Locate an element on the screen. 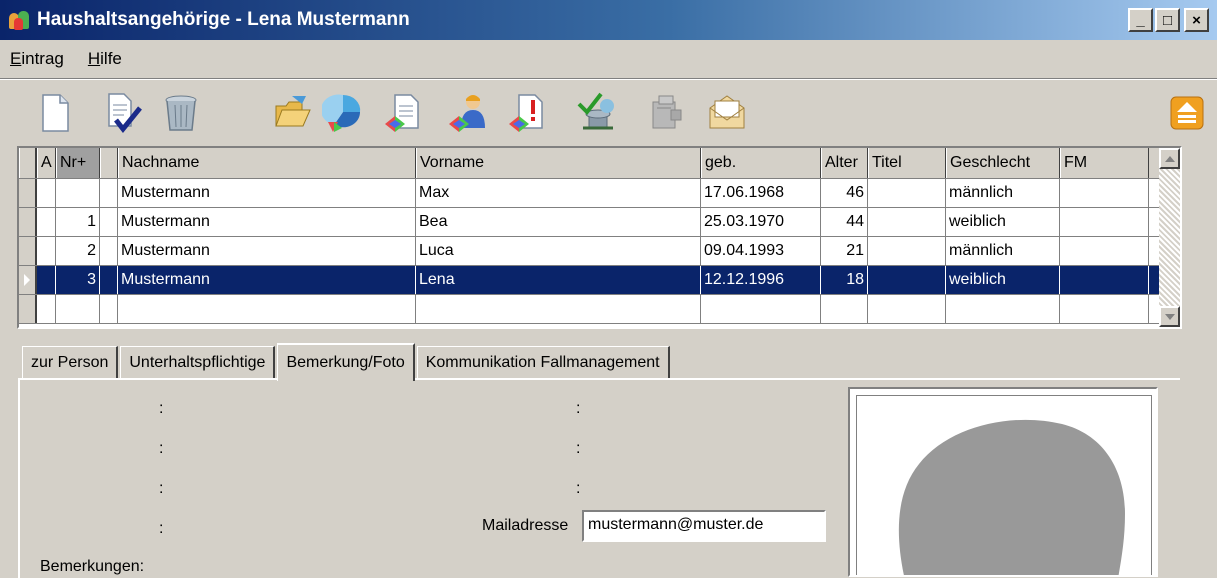 The image size is (1217, 578). cell-nr: 2 is located at coordinates (78, 251).